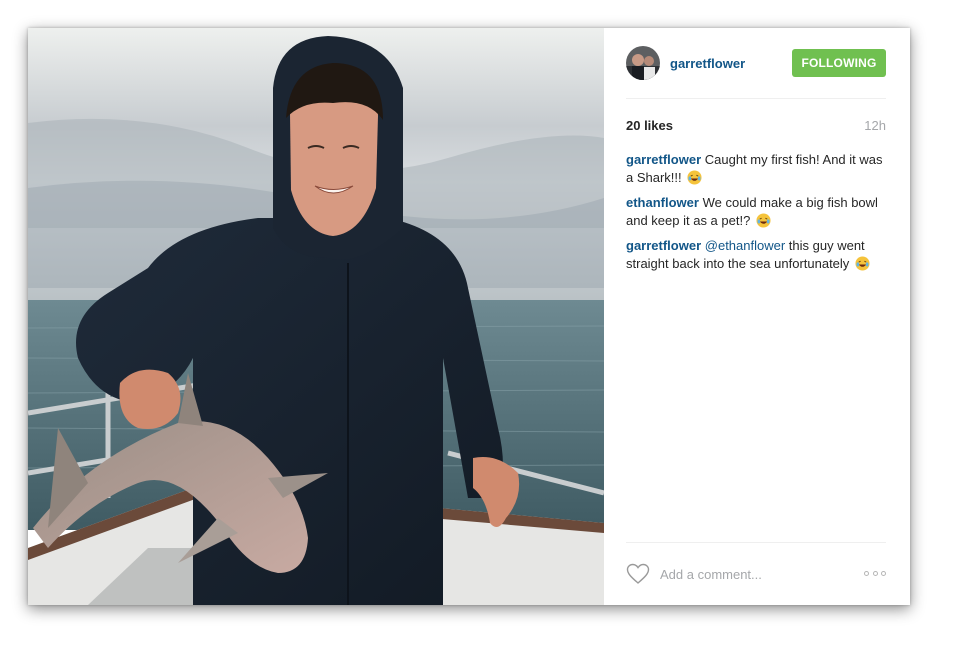 The height and width of the screenshot is (660, 964). What do you see at coordinates (638, 574) in the screenshot?
I see `heart-icon` at bounding box center [638, 574].